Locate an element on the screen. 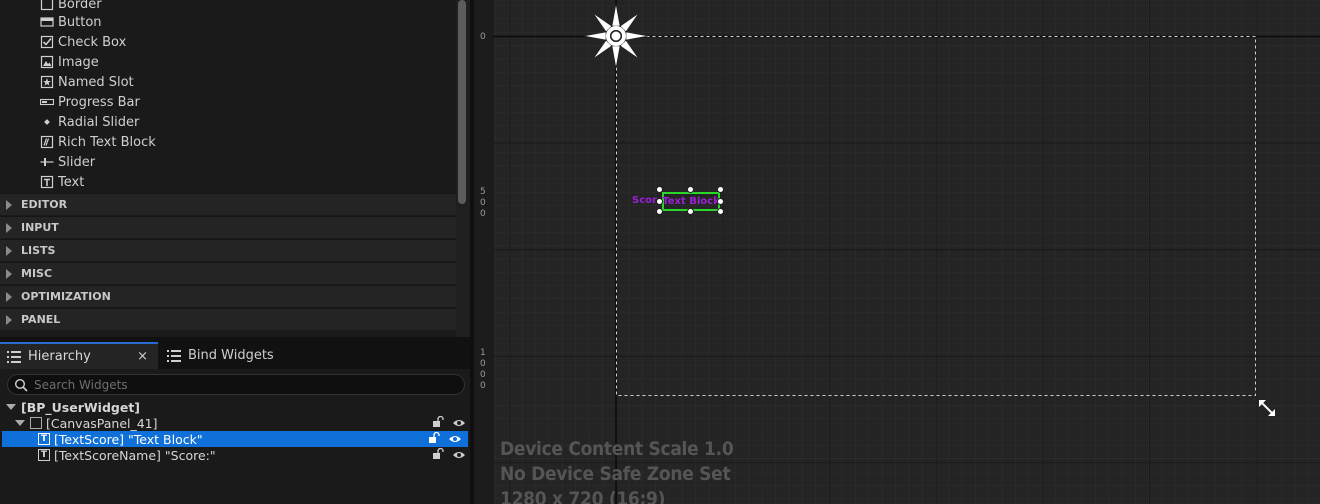 The width and height of the screenshot is (1320, 504). screen-resize-icon is located at coordinates (1267, 408).